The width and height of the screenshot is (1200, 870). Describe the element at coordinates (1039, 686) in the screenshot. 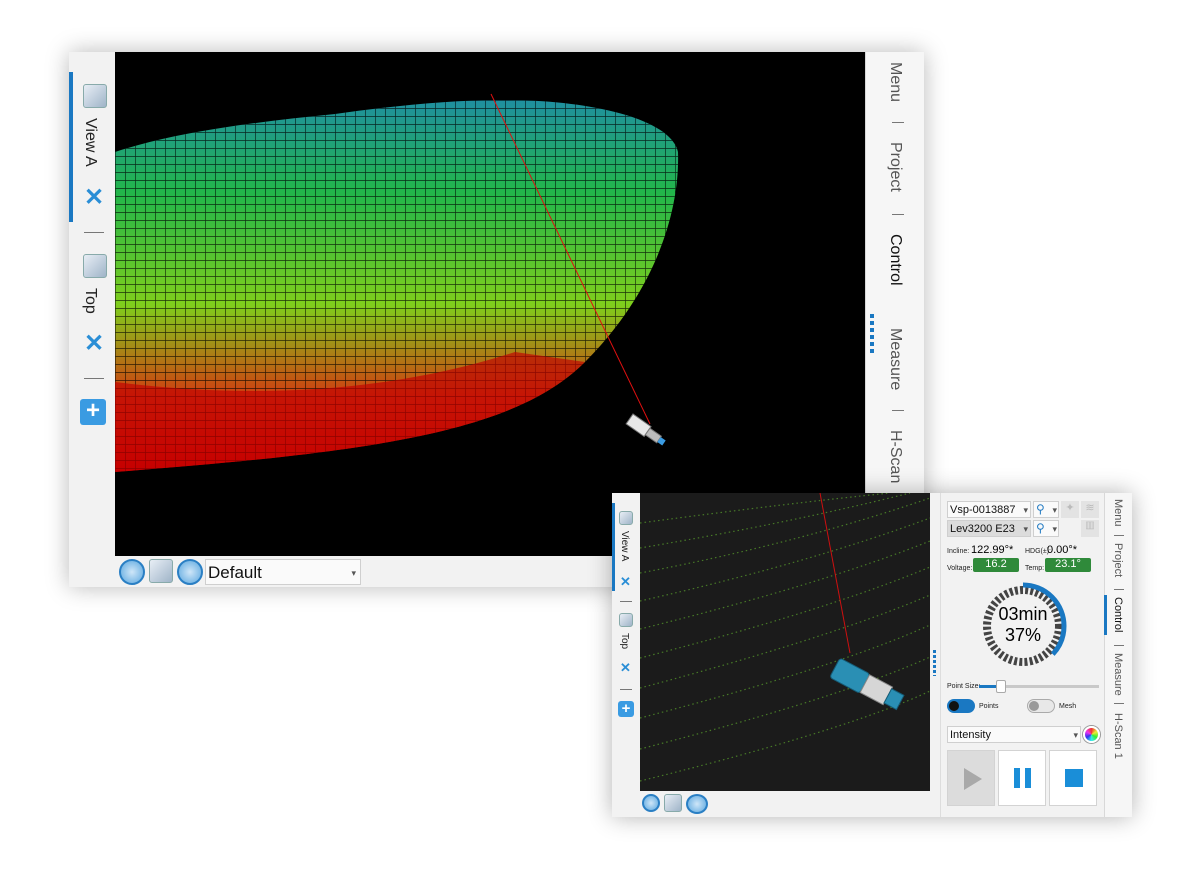

I see `point-size-slider` at that location.